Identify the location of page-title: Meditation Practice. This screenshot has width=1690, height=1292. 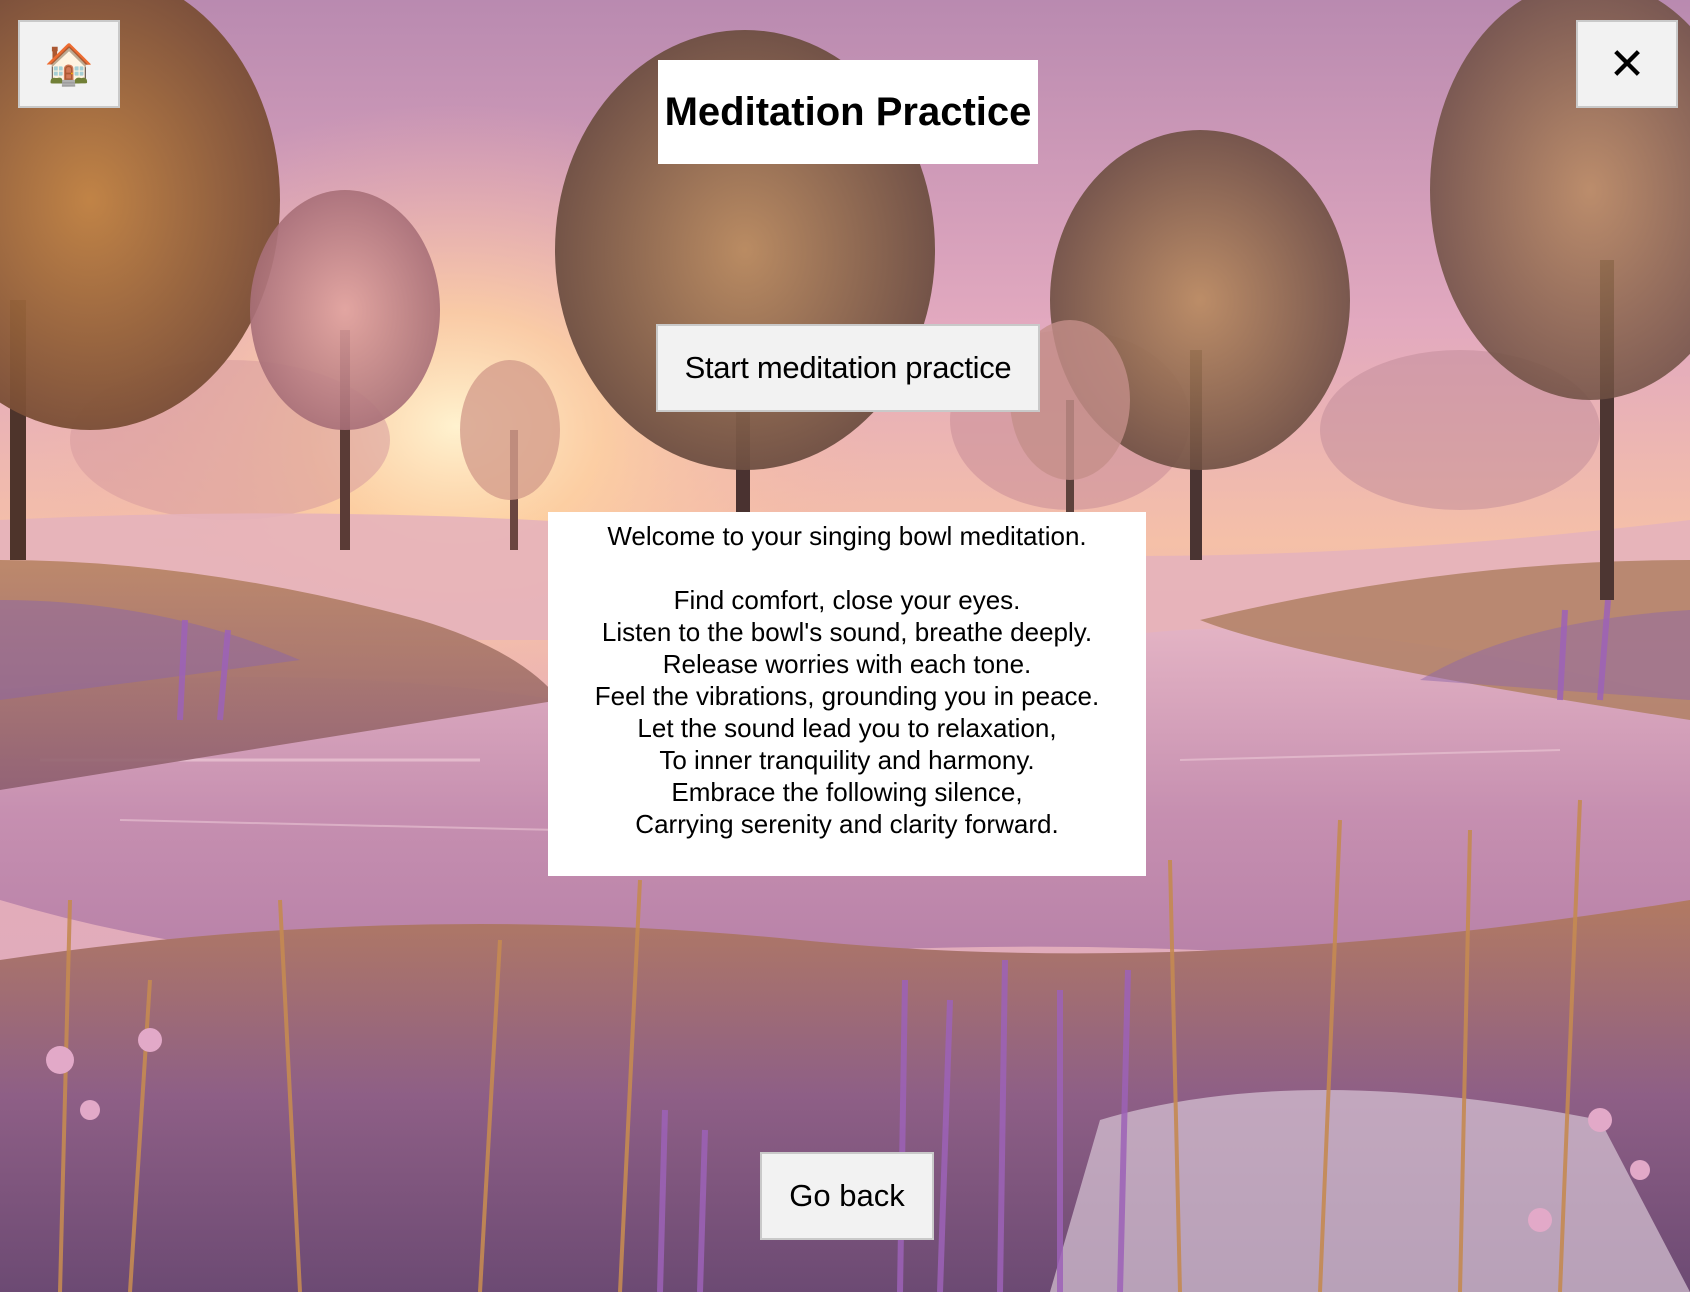
(848, 112).